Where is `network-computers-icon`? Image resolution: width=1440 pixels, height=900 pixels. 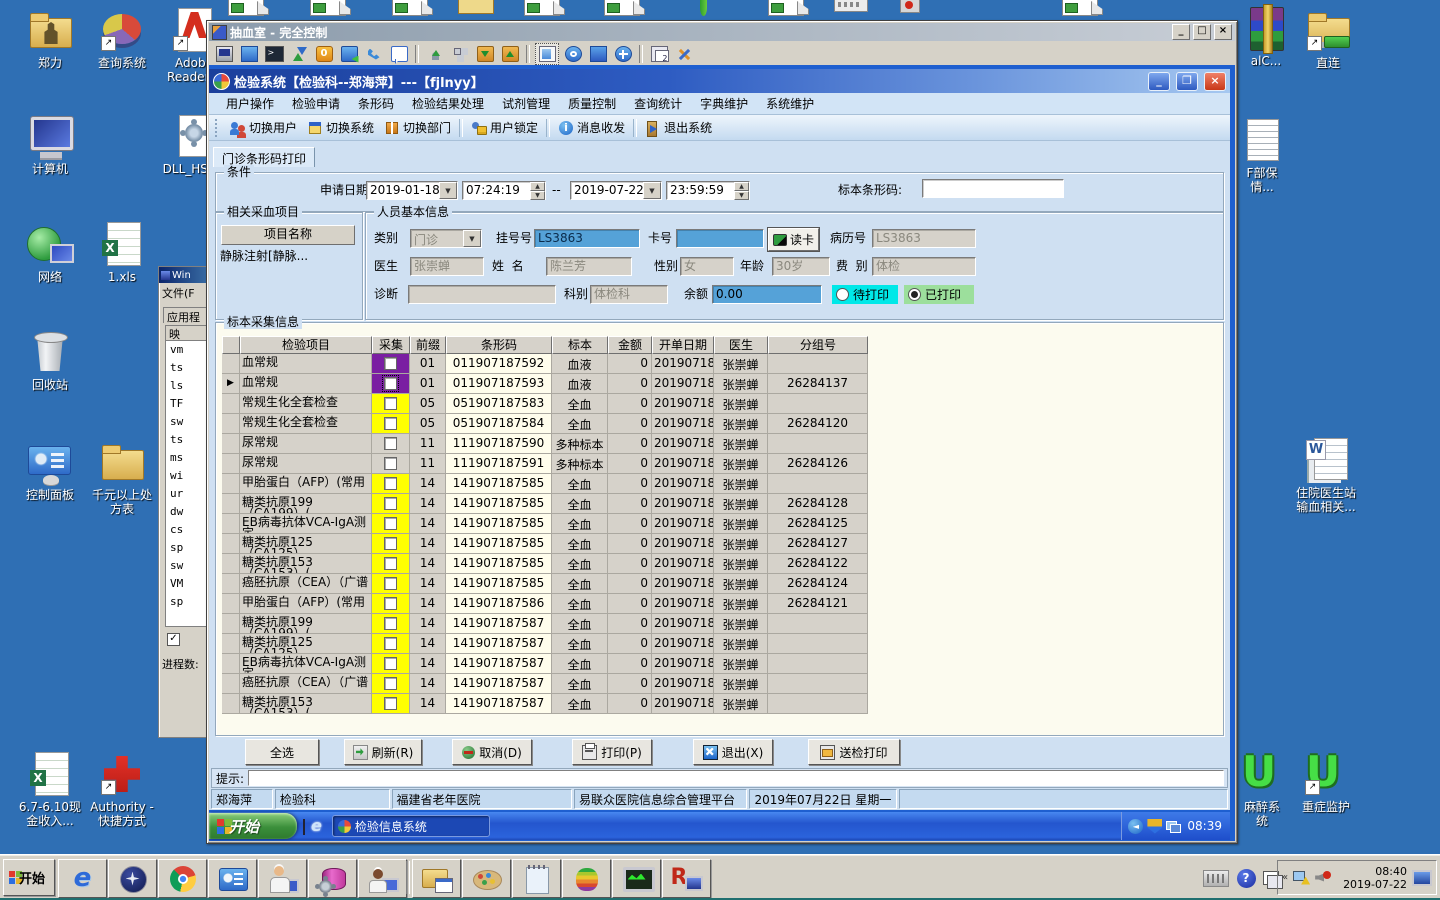
network-computers-icon is located at coordinates (1174, 826).